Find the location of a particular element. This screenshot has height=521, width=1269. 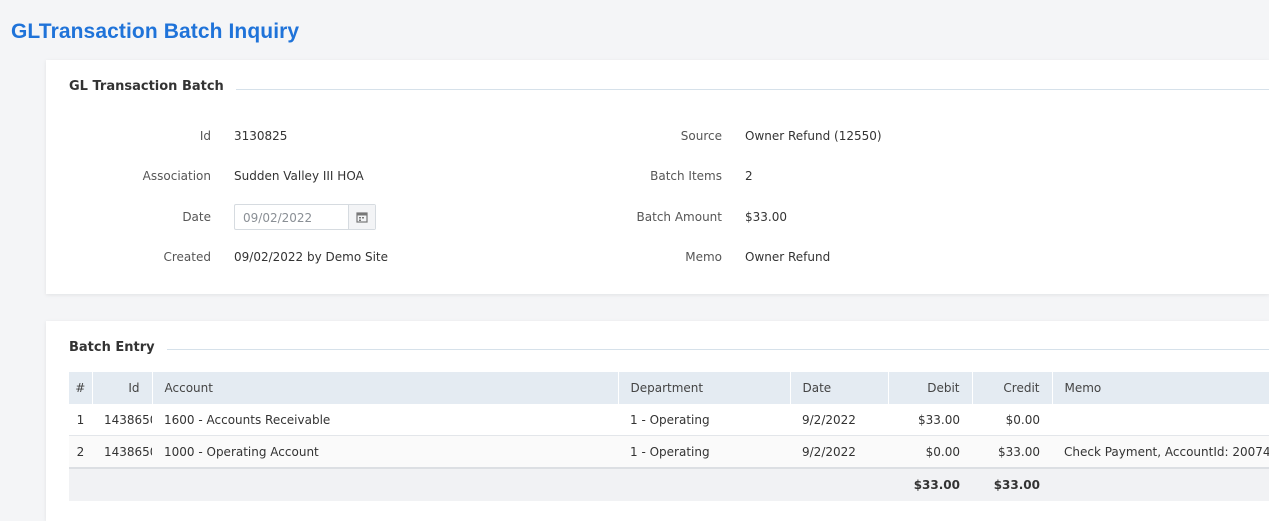

association-value: Sudden Valley III HOA is located at coordinates (299, 176).